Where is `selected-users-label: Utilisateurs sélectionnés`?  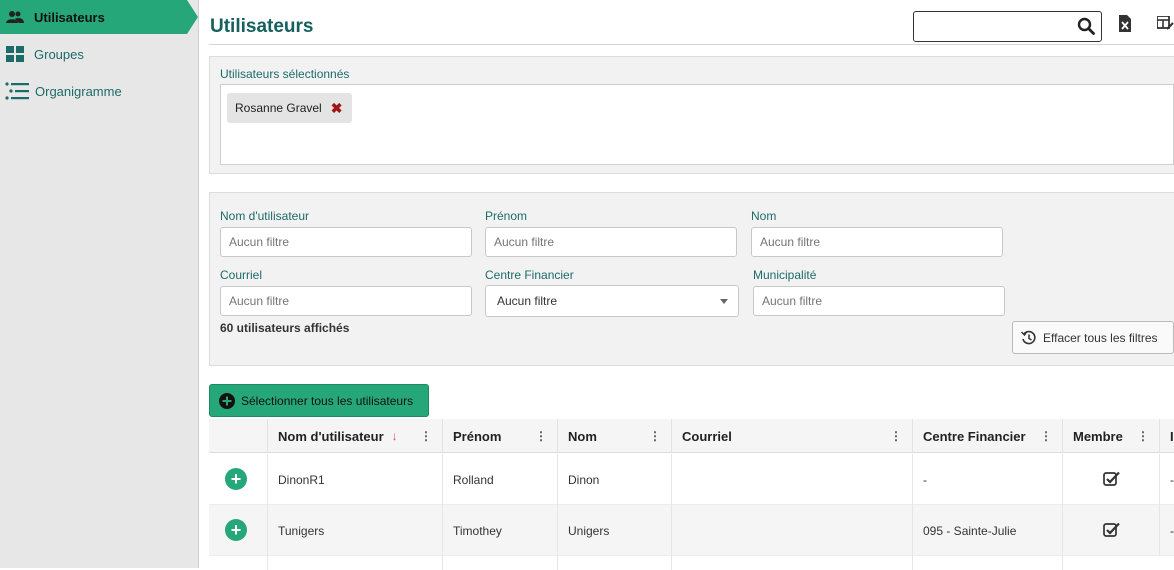 selected-users-label: Utilisateurs sélectionnés is located at coordinates (285, 74).